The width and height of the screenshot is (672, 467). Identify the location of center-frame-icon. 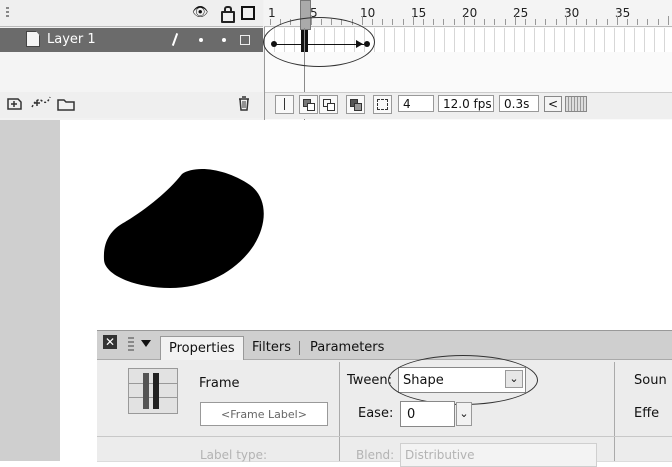
(284, 104).